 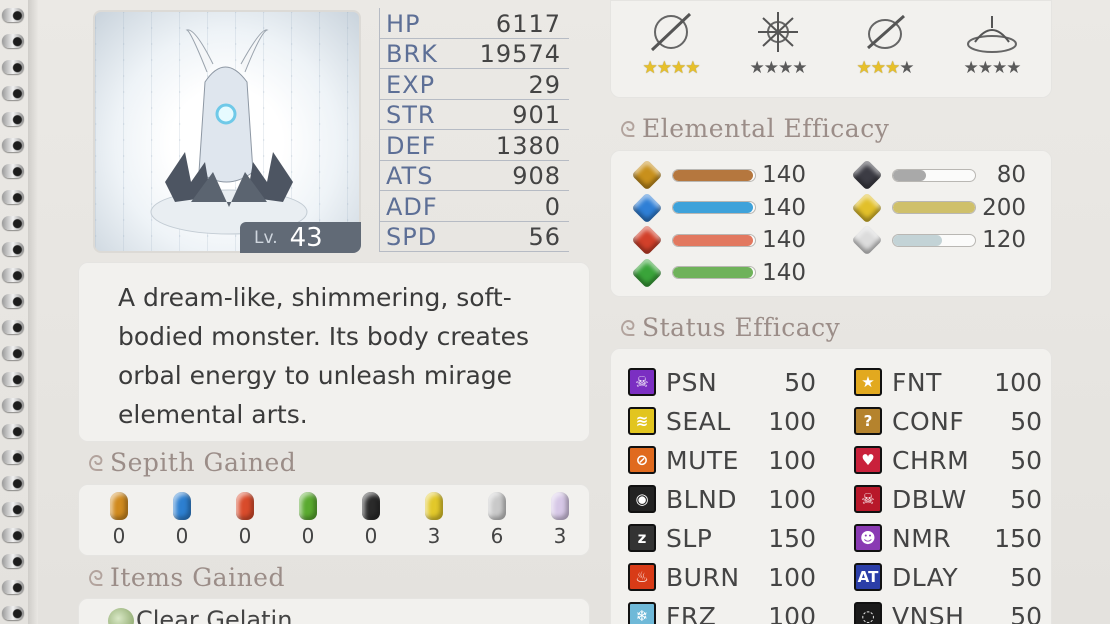 I want to click on stat-name: STR, so click(x=411, y=115).